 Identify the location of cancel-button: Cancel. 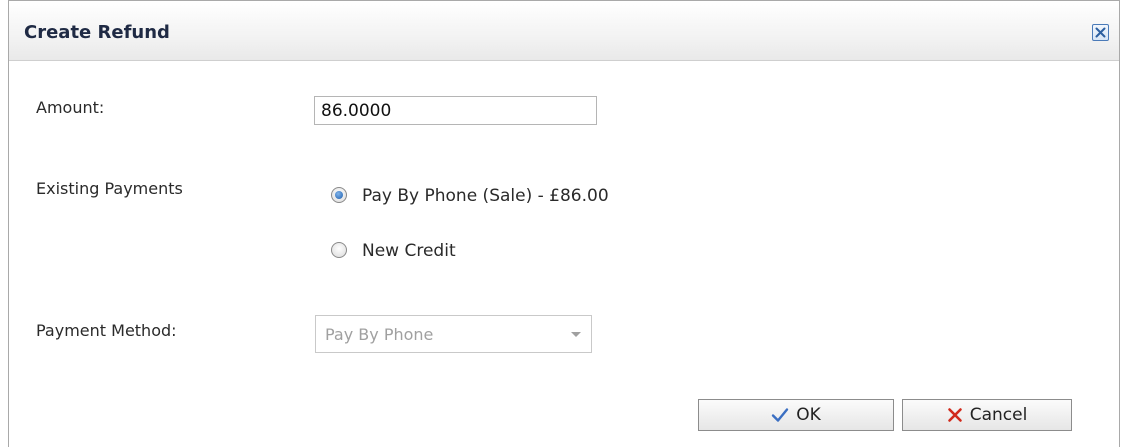
(987, 415).